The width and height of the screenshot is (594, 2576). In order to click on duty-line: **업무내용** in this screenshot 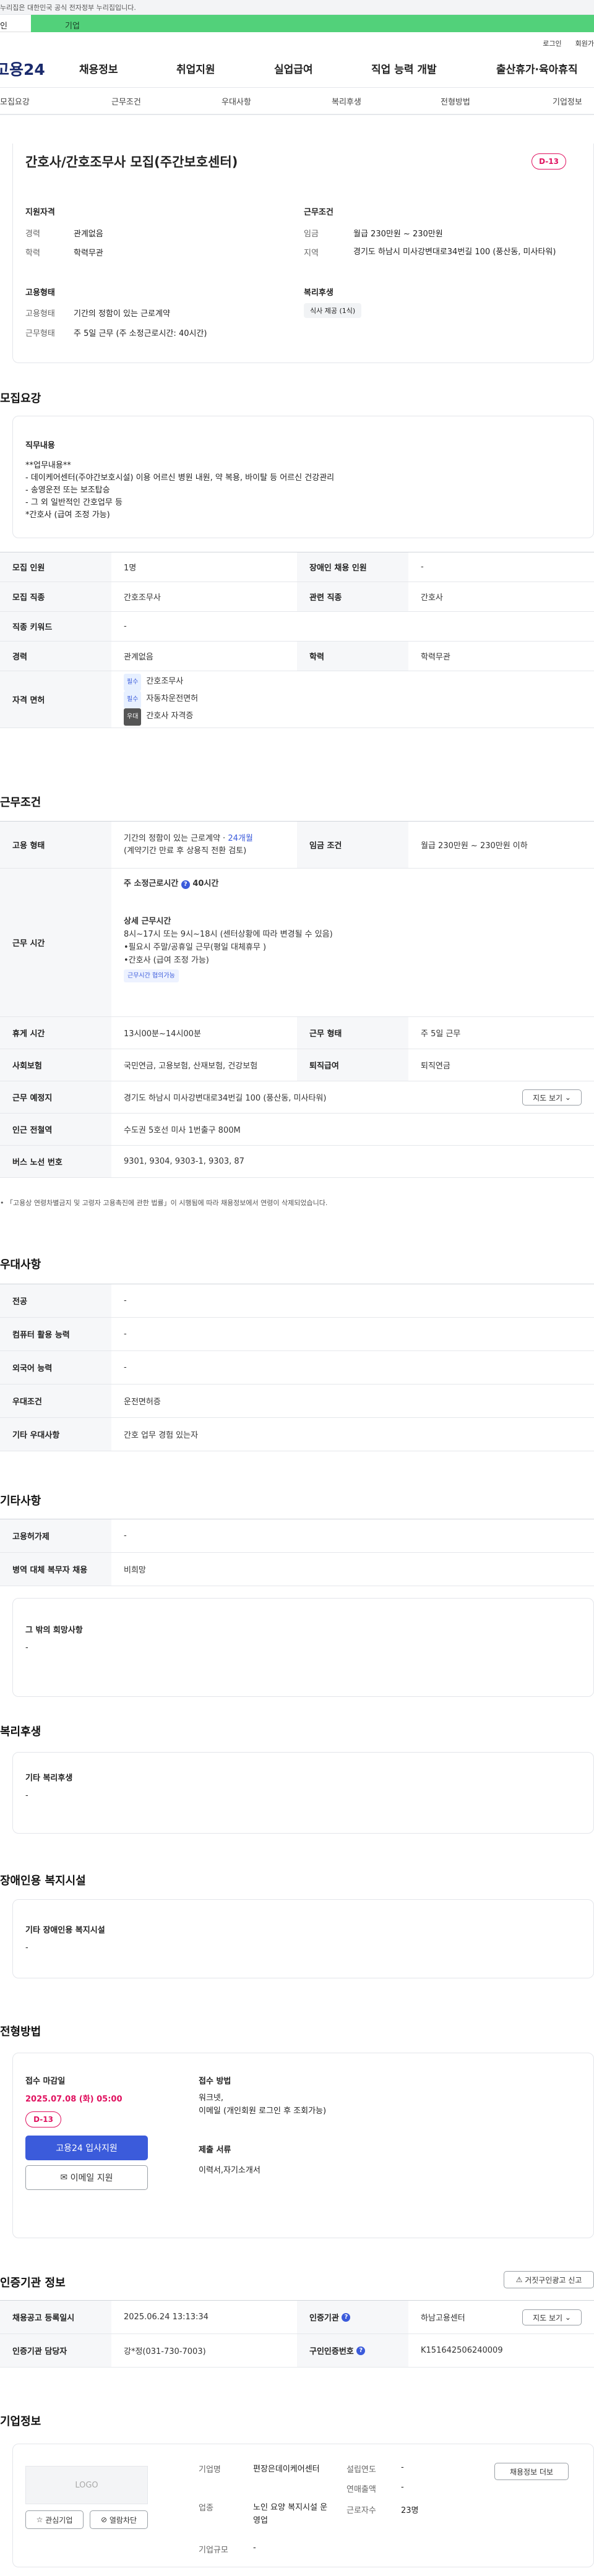, I will do `click(48, 466)`.